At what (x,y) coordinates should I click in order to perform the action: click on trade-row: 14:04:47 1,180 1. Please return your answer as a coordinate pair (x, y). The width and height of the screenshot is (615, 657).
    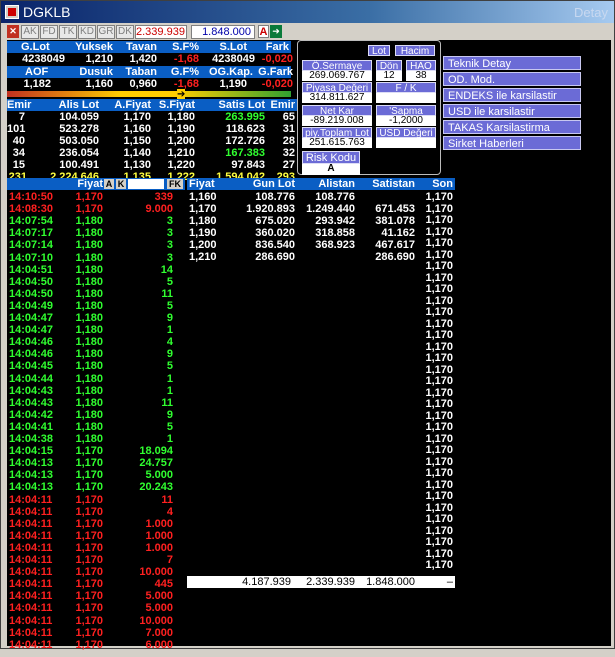
    Looking at the image, I should click on (96, 330).